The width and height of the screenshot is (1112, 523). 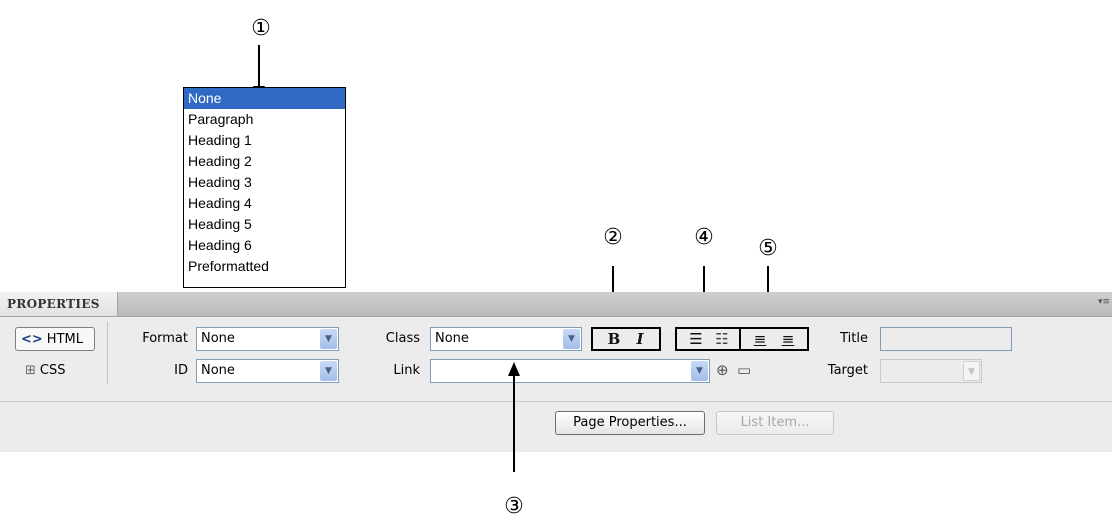 What do you see at coordinates (30, 370) in the screenshot?
I see `css-rules-icon: ⊞` at bounding box center [30, 370].